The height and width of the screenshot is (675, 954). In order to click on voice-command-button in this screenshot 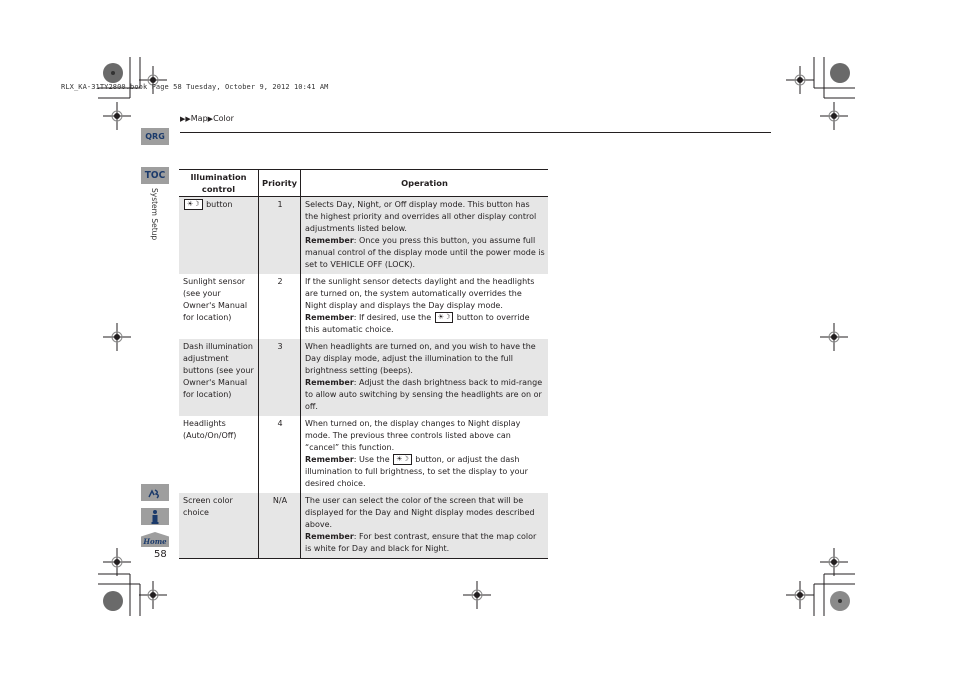, I will do `click(155, 492)`.